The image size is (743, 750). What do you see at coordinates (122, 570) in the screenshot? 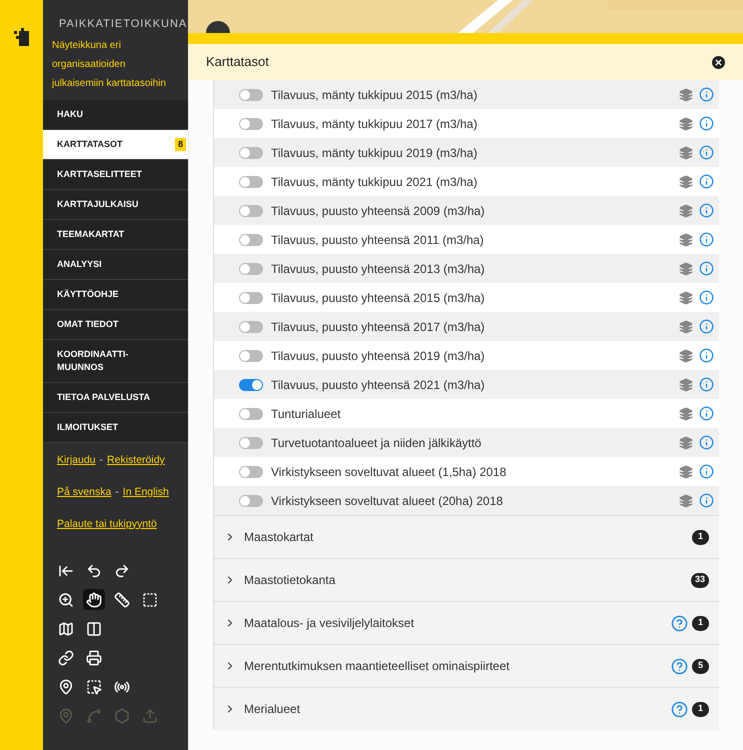
I see `redo-icon` at bounding box center [122, 570].